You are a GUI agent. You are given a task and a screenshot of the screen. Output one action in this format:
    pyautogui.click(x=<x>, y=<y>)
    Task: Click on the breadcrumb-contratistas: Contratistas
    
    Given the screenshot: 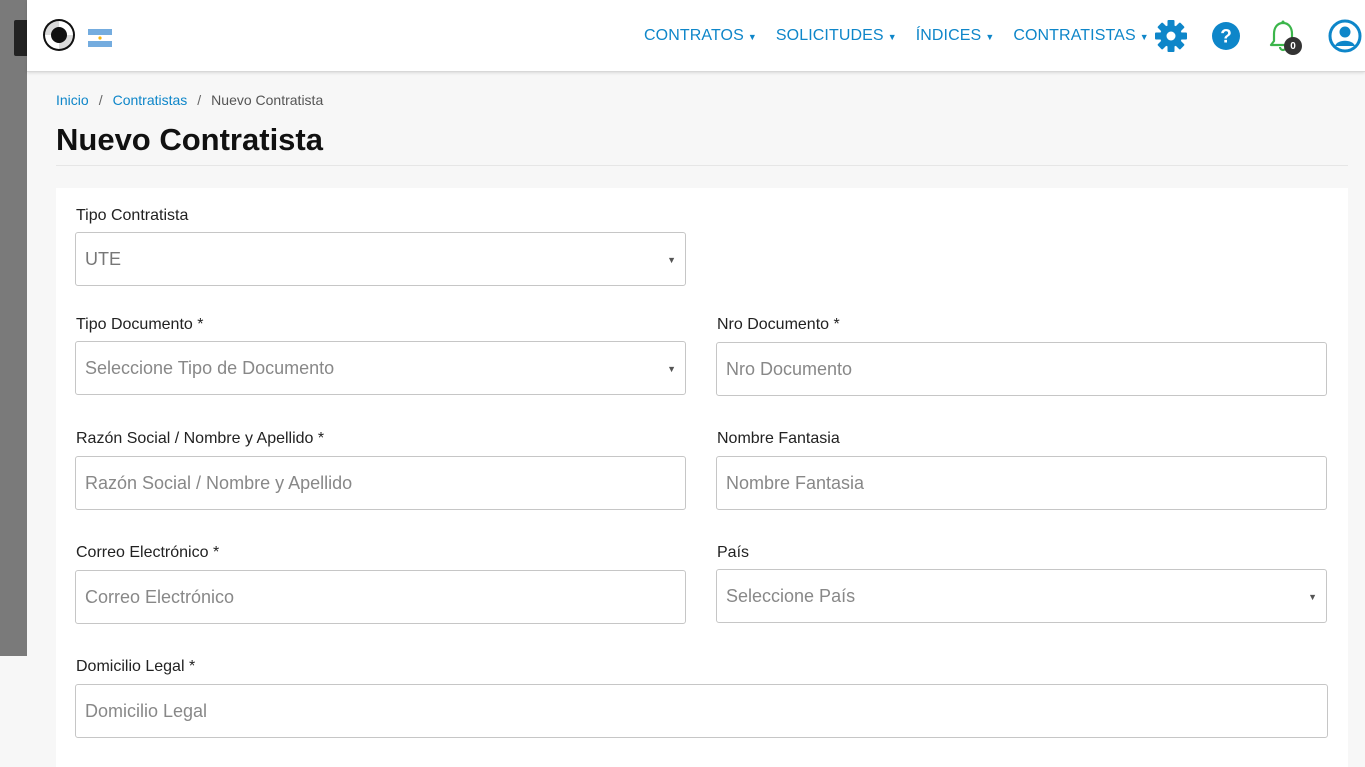 What is the action you would take?
    pyautogui.click(x=150, y=100)
    